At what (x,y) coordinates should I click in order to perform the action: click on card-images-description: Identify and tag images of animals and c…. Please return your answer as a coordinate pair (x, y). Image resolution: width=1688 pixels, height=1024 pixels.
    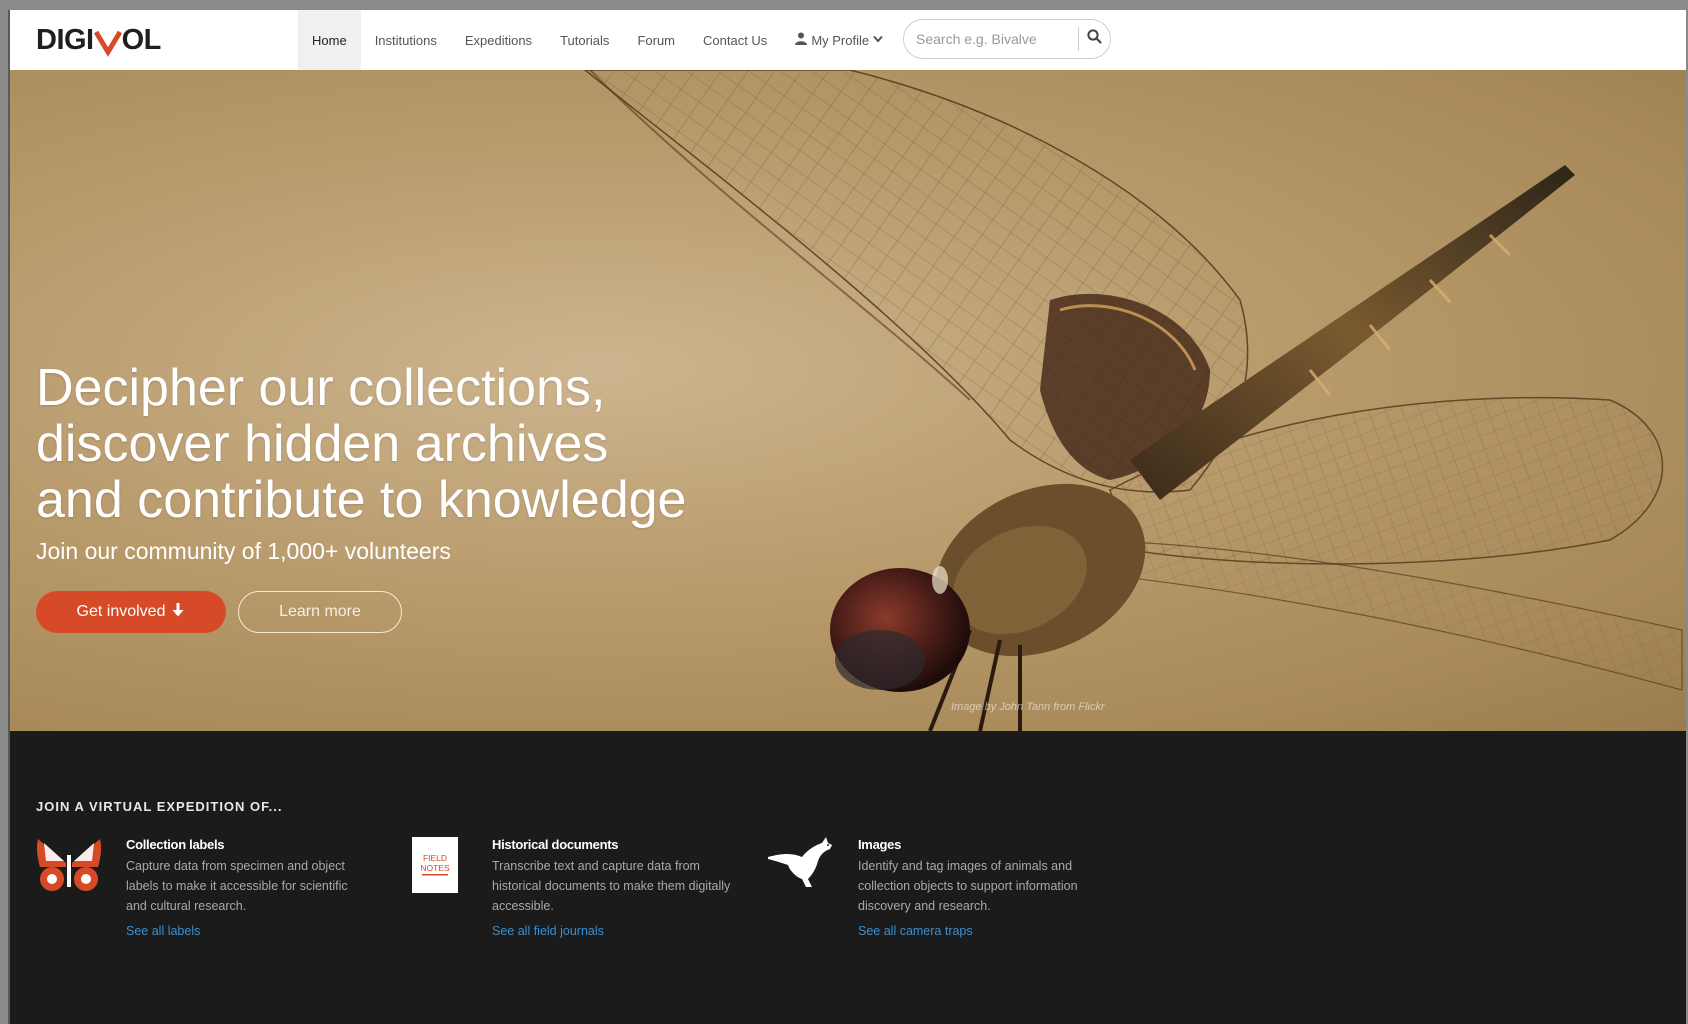
    Looking at the image, I should click on (968, 886).